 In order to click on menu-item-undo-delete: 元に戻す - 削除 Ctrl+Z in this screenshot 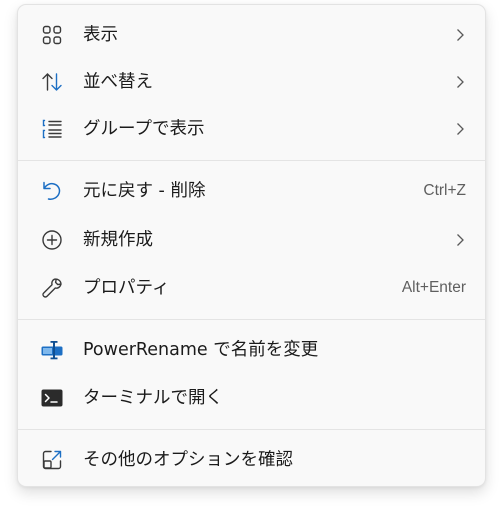, I will do `click(251, 191)`.